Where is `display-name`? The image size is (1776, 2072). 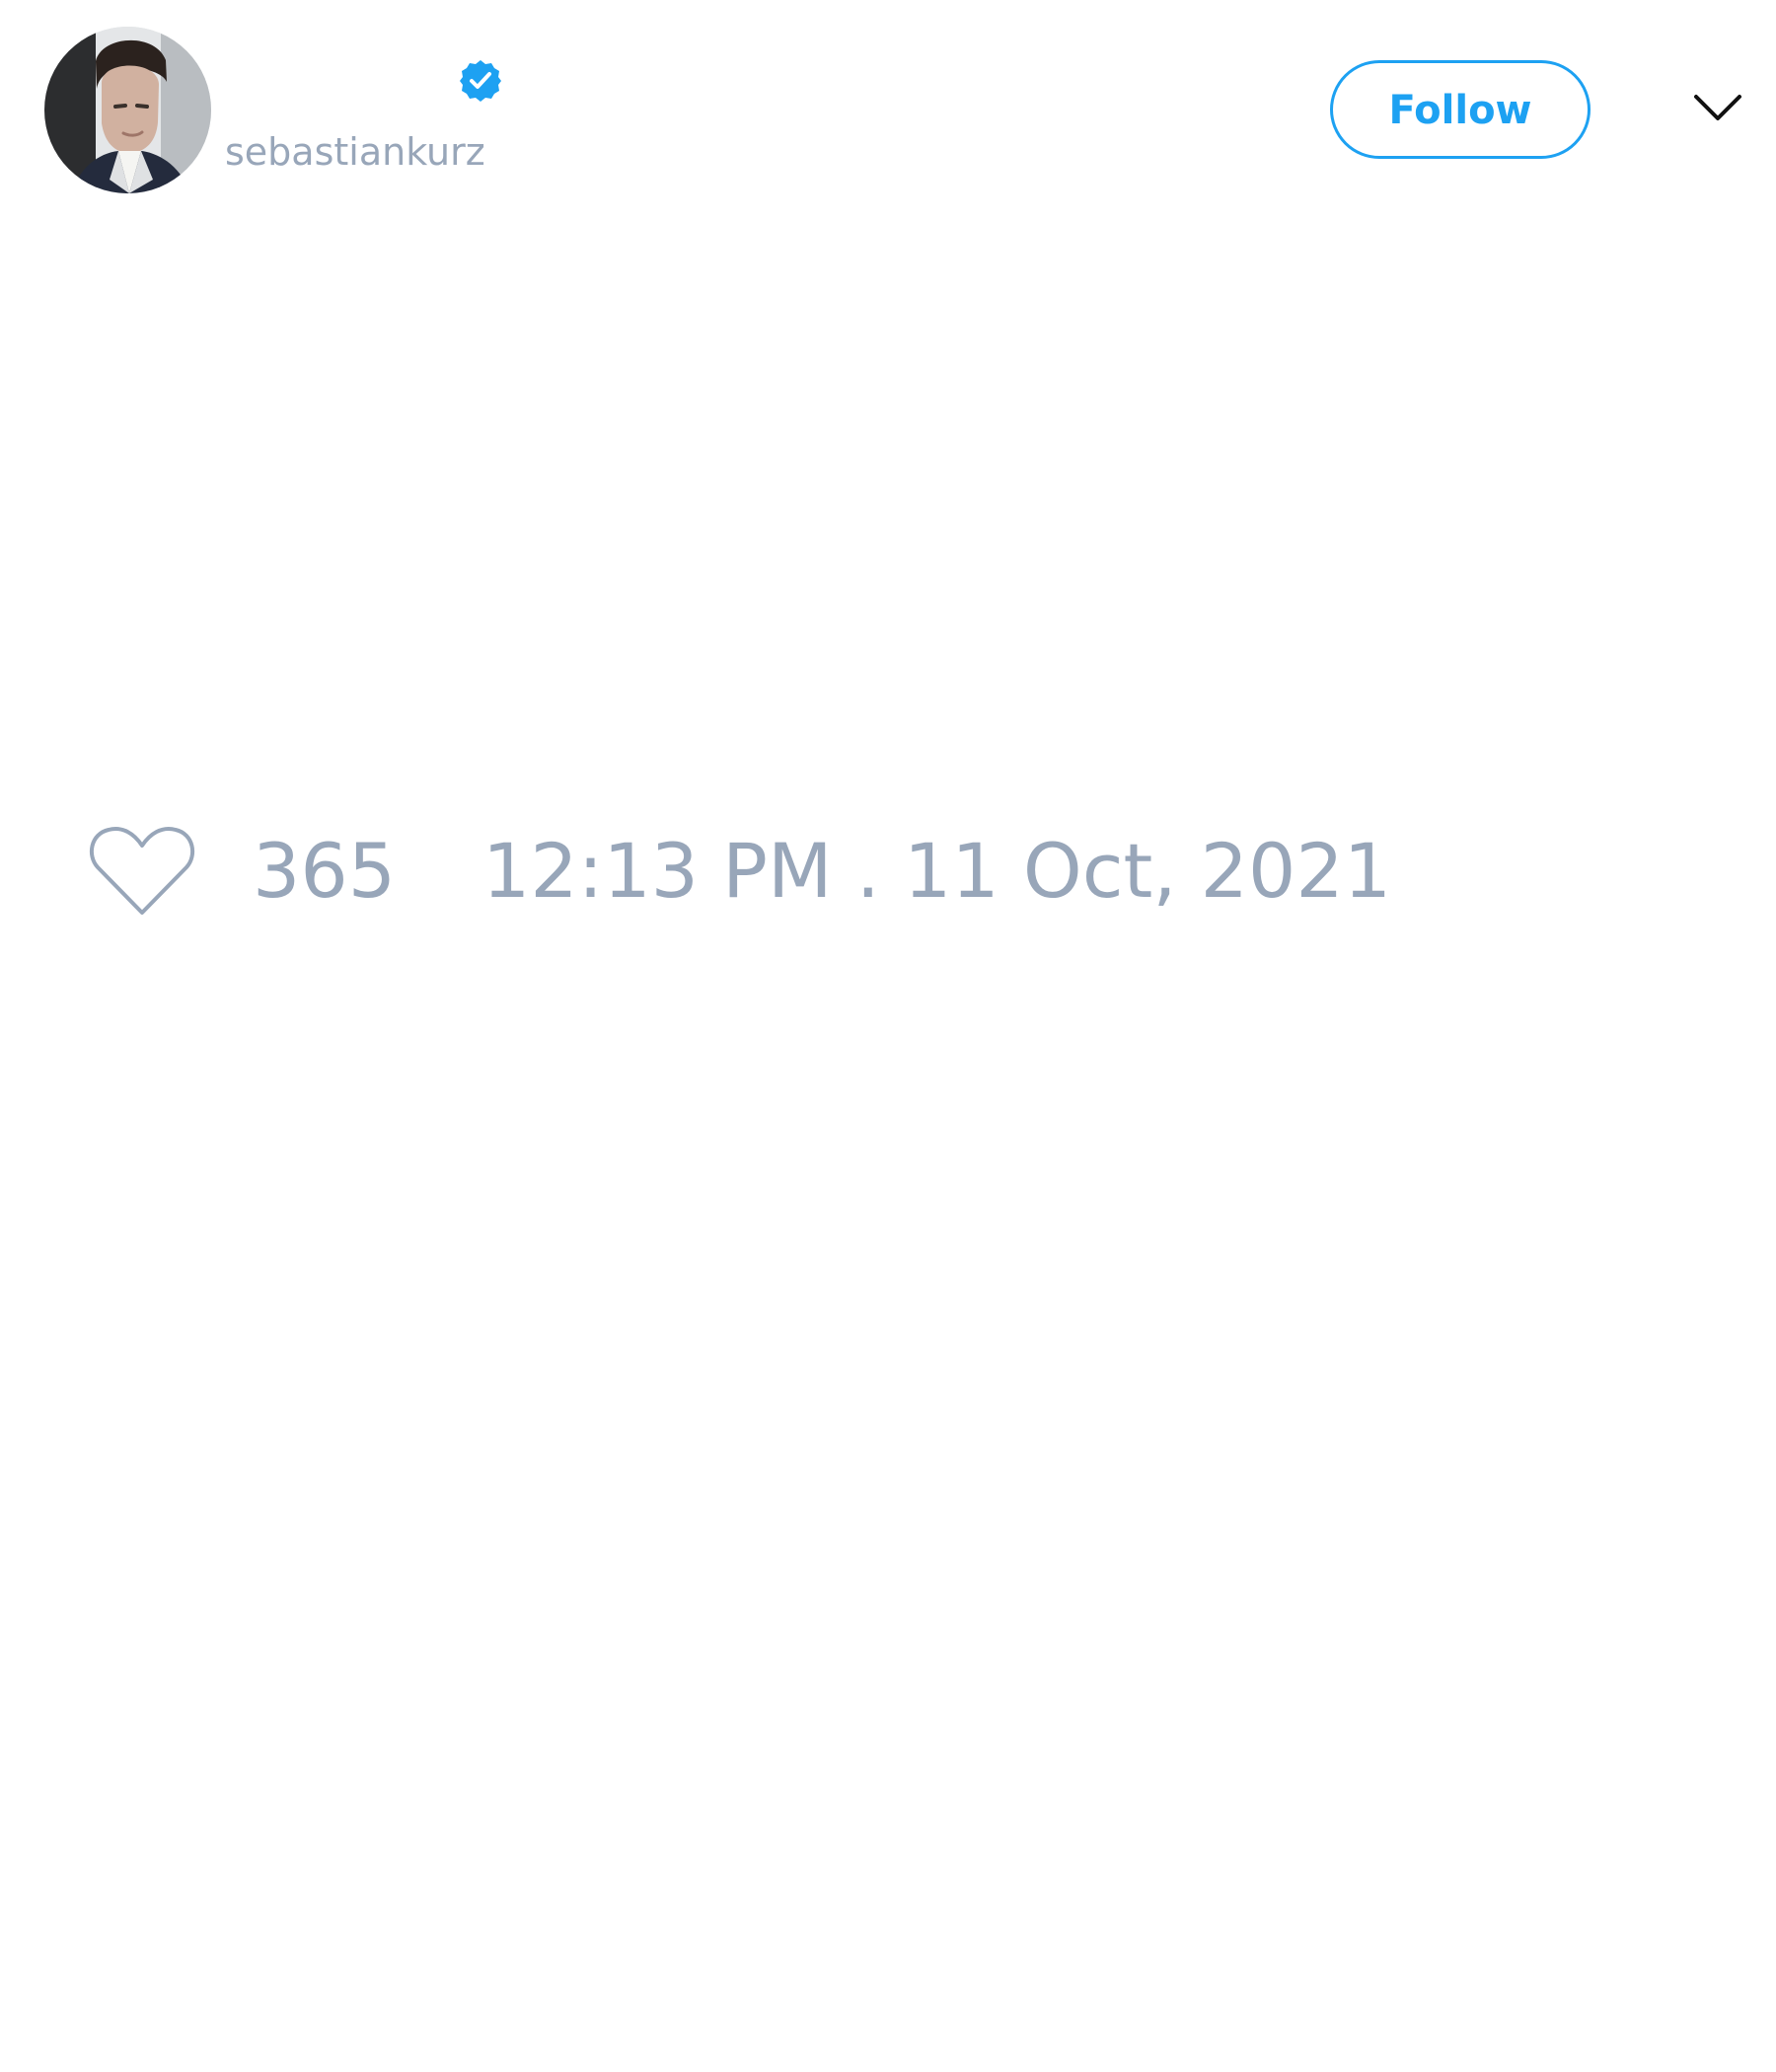 display-name is located at coordinates (339, 83).